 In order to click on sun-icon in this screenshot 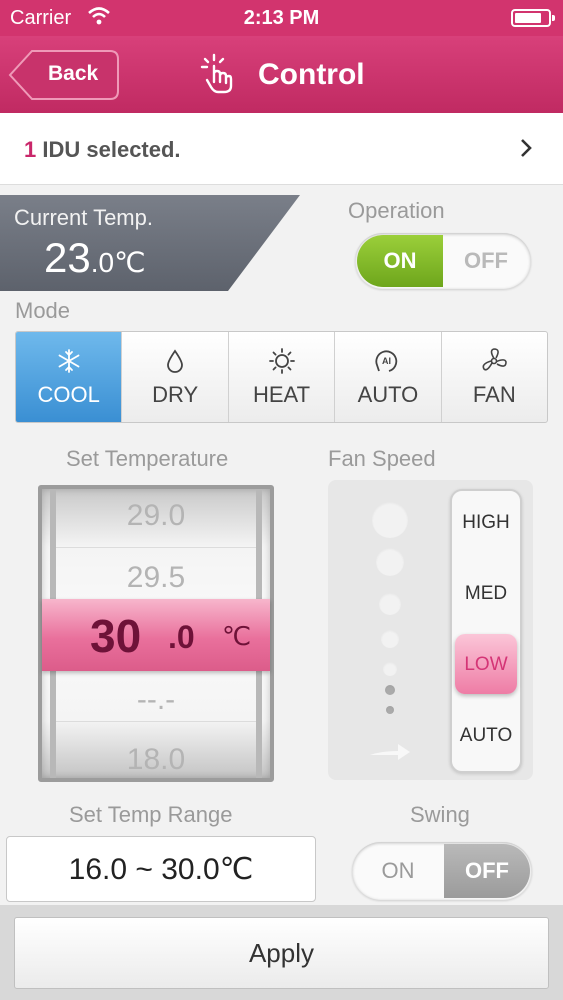, I will do `click(282, 361)`.